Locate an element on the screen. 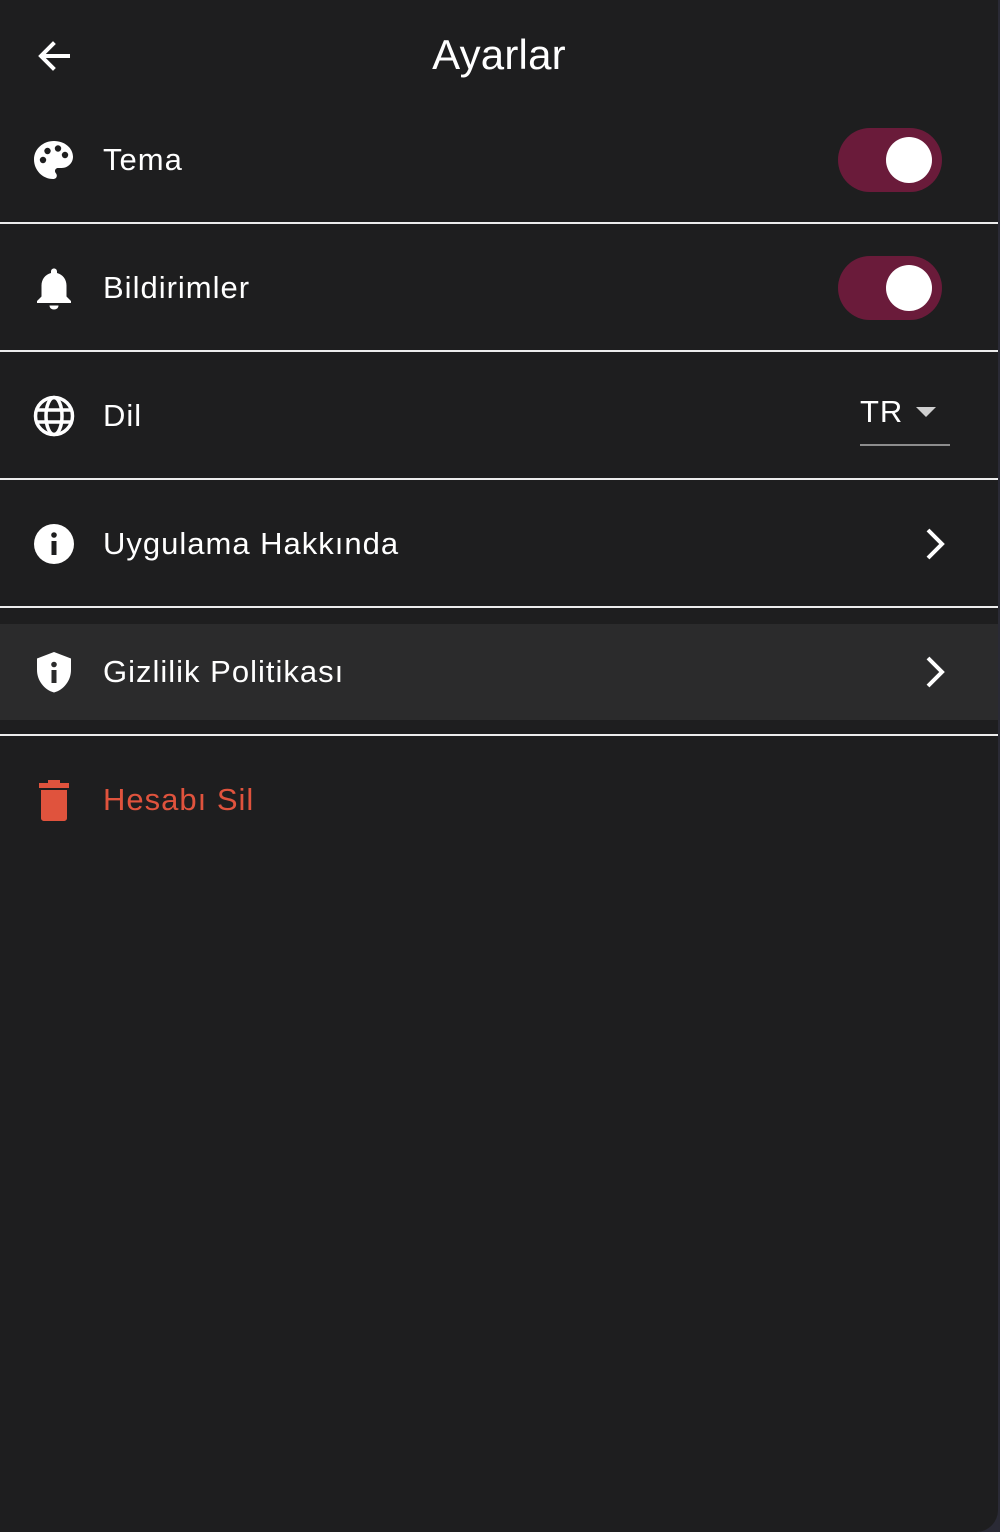 The image size is (1000, 1532). setting-row-about: Uygulama Hakkında is located at coordinates (499, 544).